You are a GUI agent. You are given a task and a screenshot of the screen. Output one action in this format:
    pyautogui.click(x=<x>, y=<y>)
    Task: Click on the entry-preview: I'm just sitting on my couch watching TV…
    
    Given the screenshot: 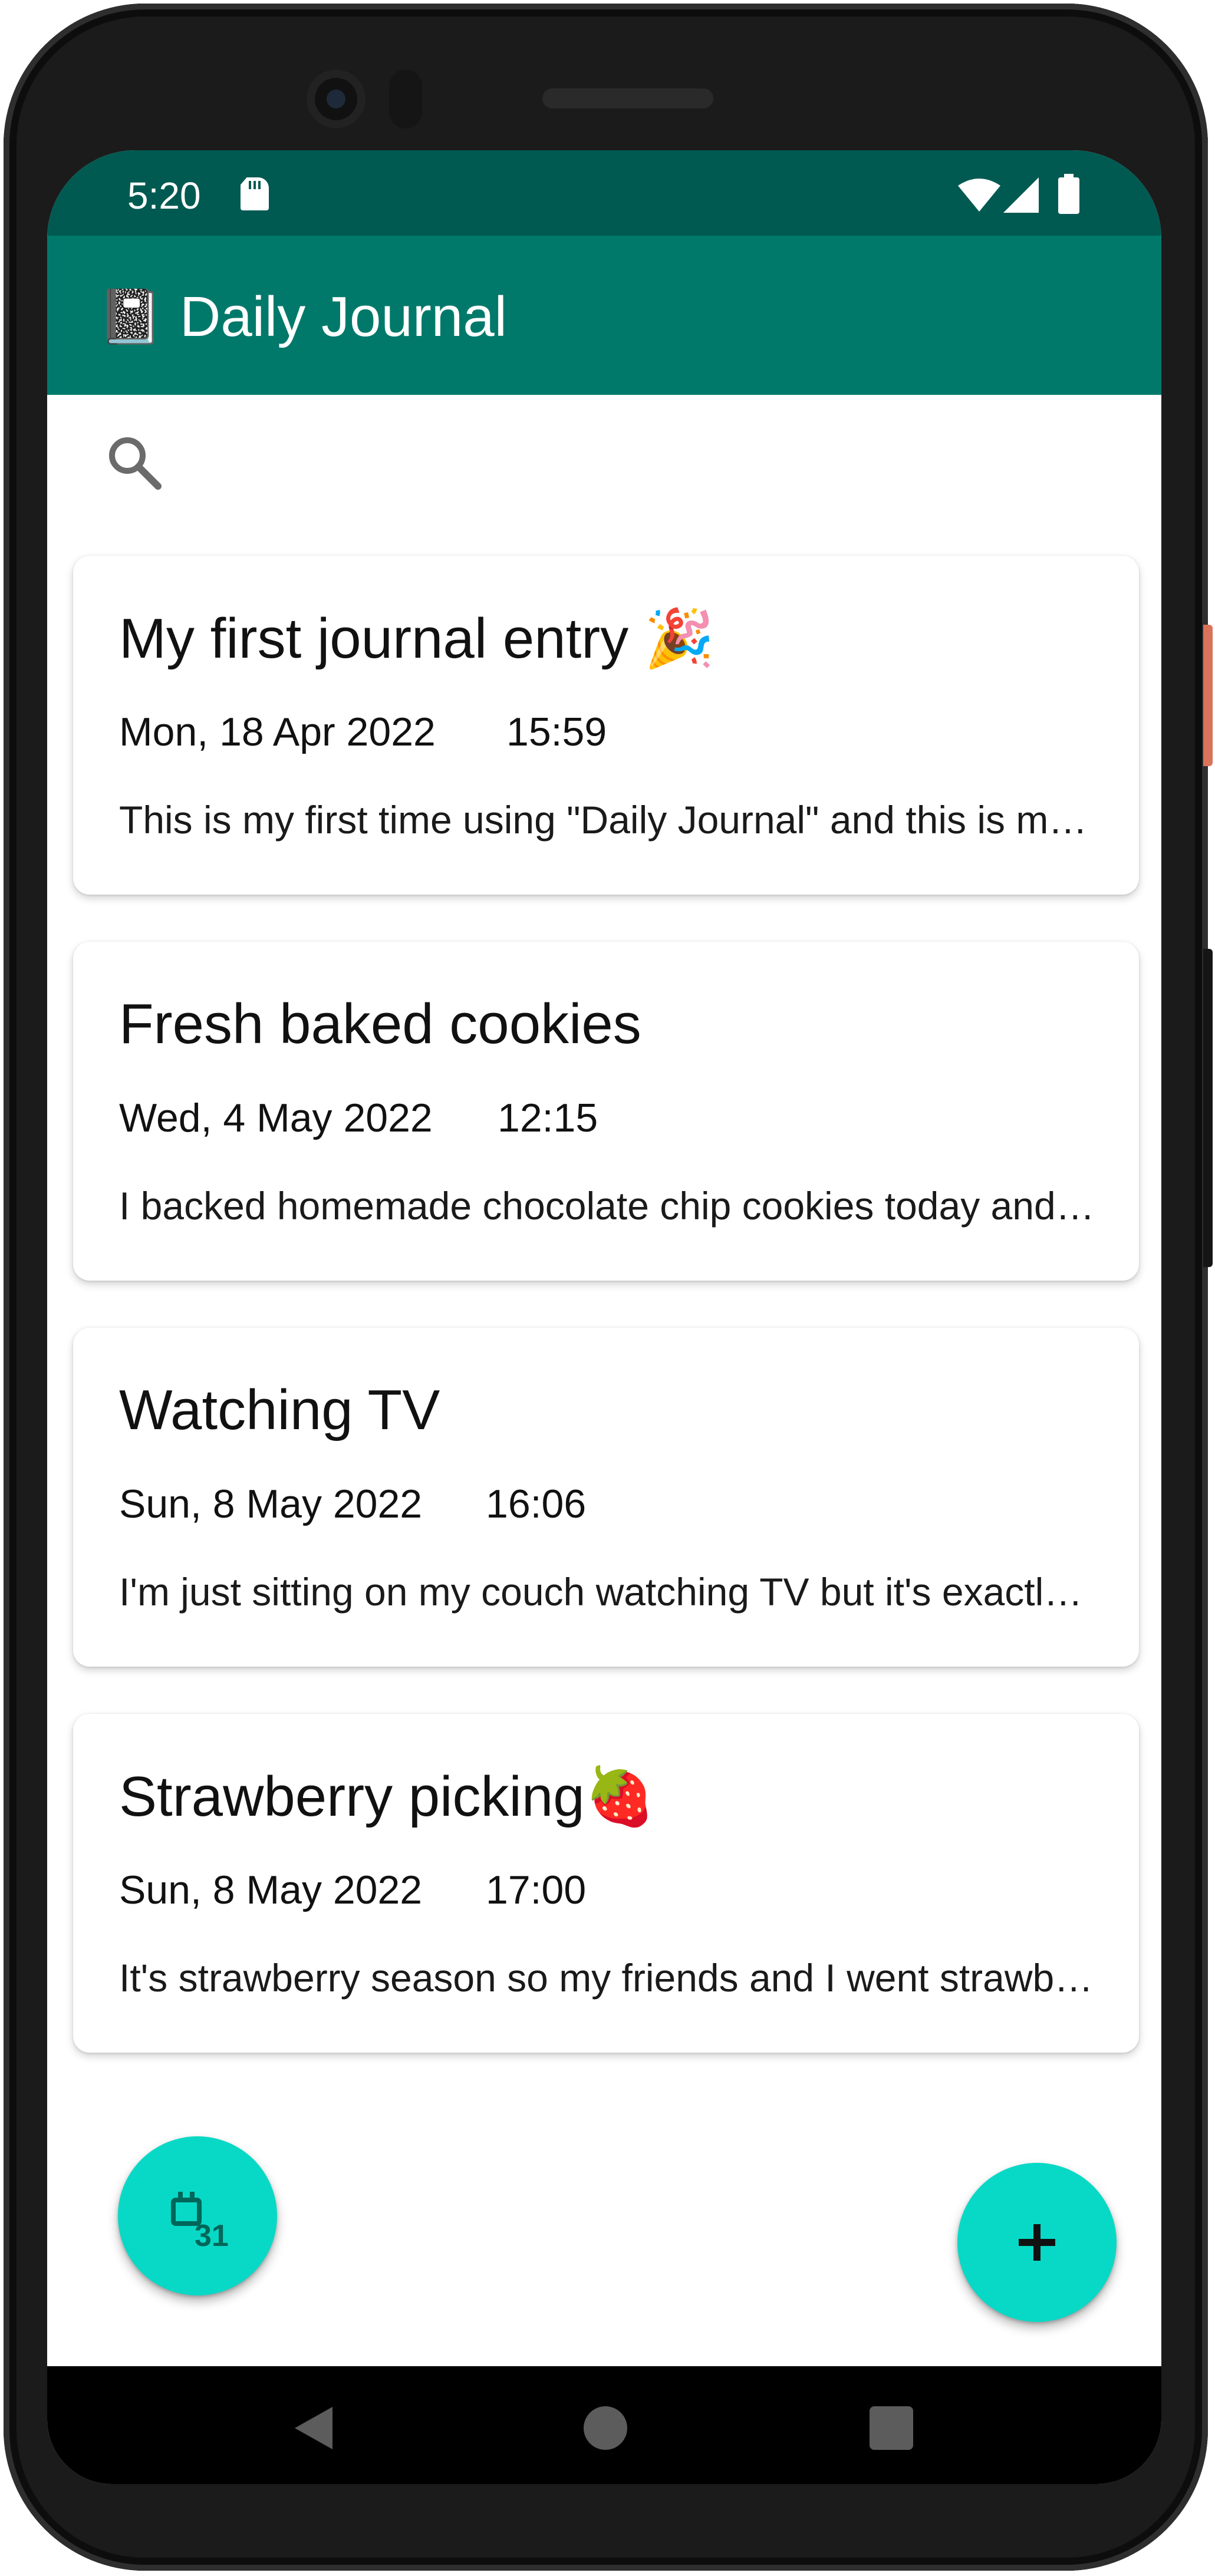 What is the action you would take?
    pyautogui.click(x=608, y=1592)
    